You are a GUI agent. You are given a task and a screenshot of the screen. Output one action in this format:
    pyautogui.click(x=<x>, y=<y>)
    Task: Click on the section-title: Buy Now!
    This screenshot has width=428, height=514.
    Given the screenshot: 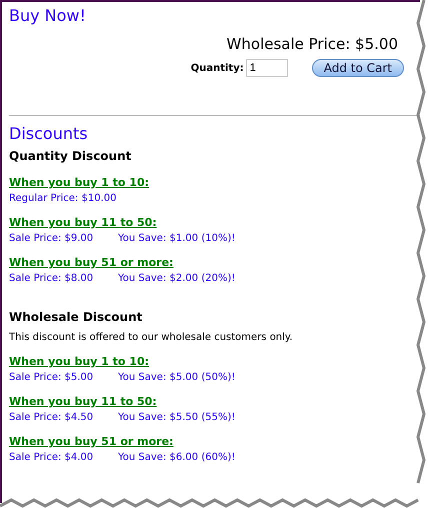 What is the action you would take?
    pyautogui.click(x=48, y=15)
    